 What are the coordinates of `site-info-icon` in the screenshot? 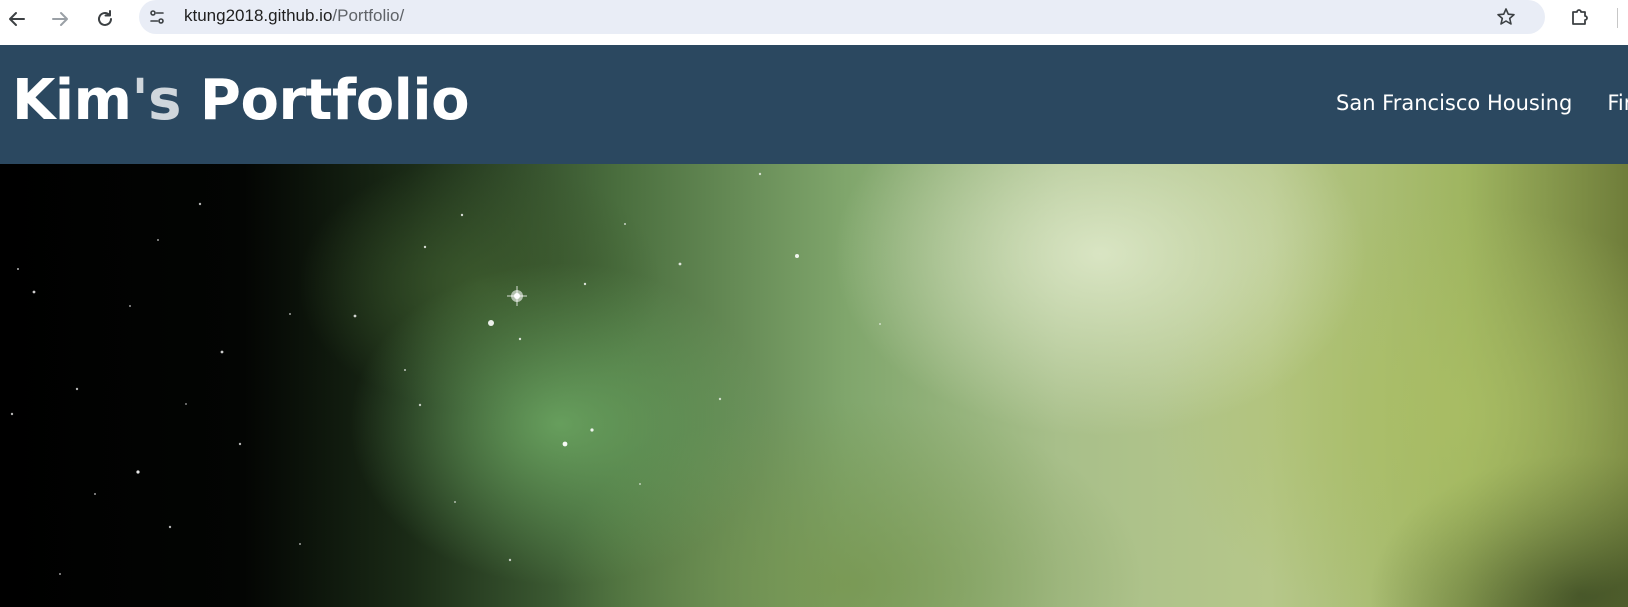 It's located at (157, 17).